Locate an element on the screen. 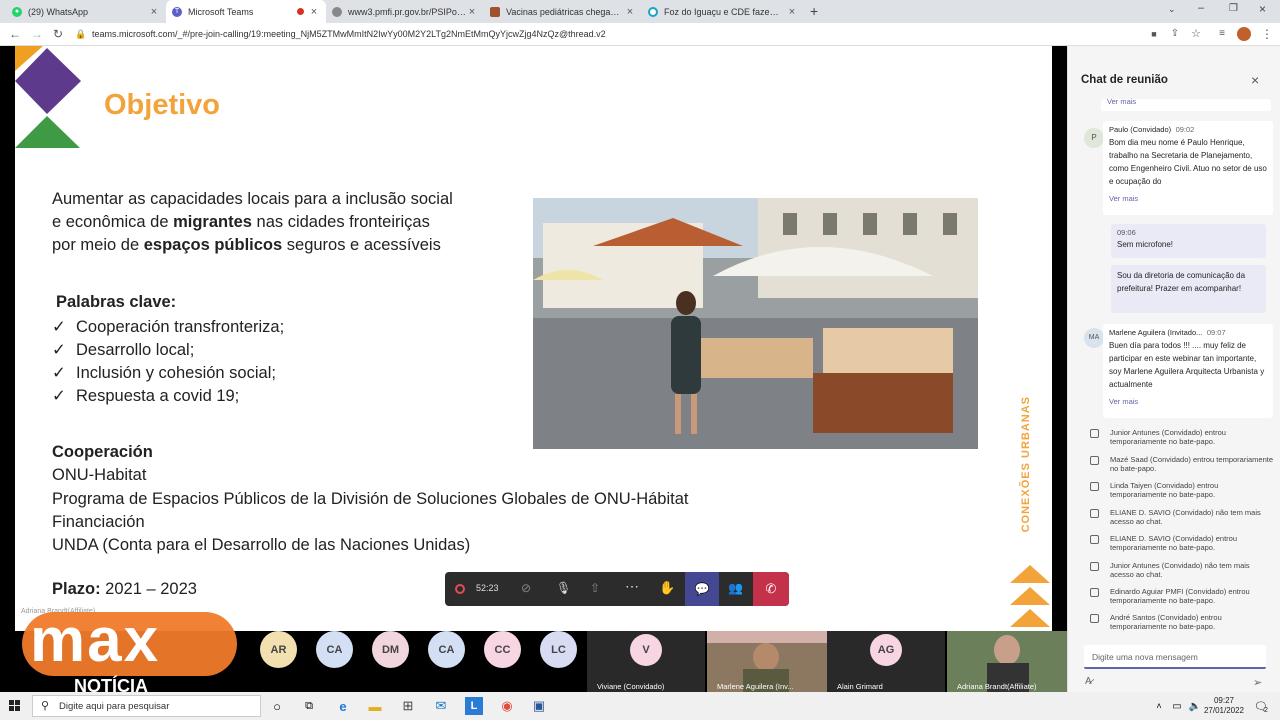 The image size is (1280, 720). keyword-item: ✓ Cooperación transfronteriza; is located at coordinates (168, 327).